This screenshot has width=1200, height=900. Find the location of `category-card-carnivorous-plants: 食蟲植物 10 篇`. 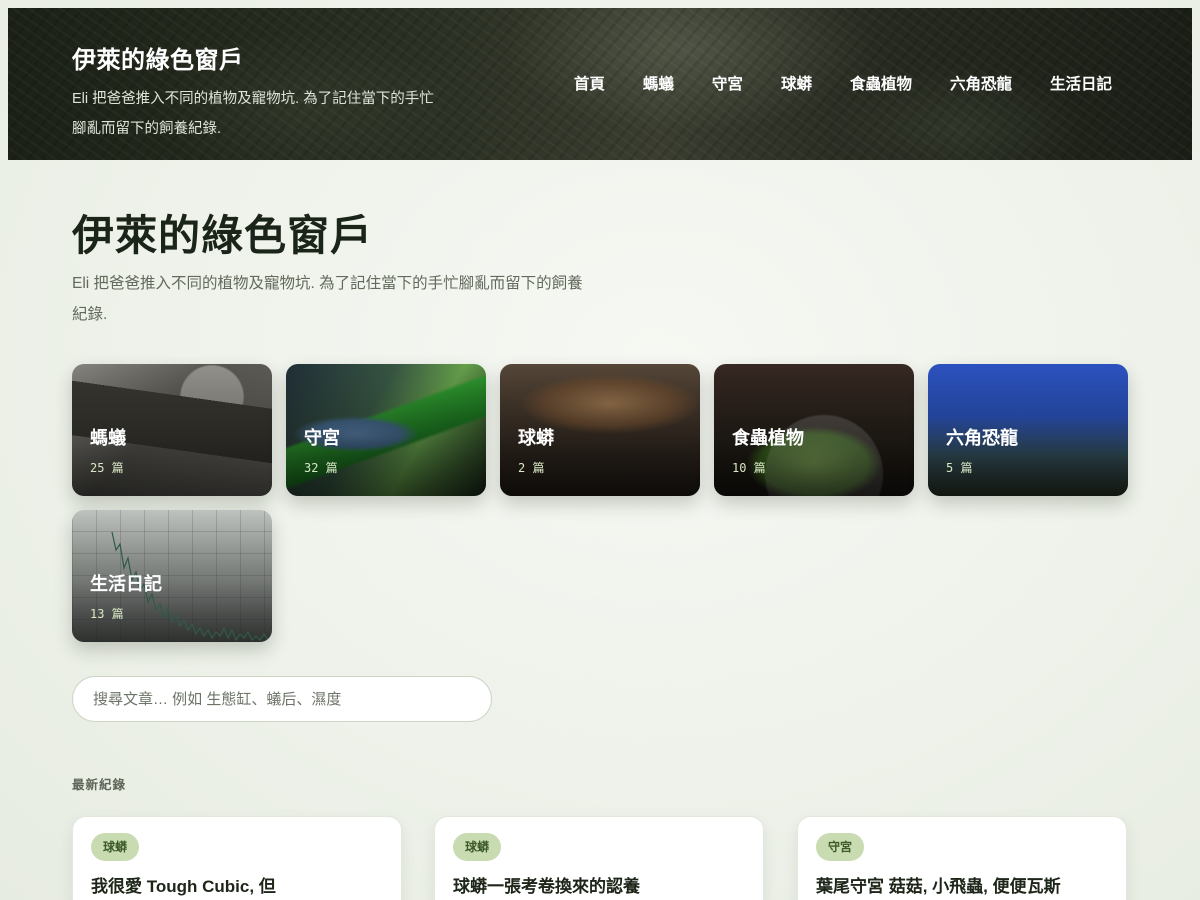

category-card-carnivorous-plants: 食蟲植物 10 篇 is located at coordinates (814, 430).